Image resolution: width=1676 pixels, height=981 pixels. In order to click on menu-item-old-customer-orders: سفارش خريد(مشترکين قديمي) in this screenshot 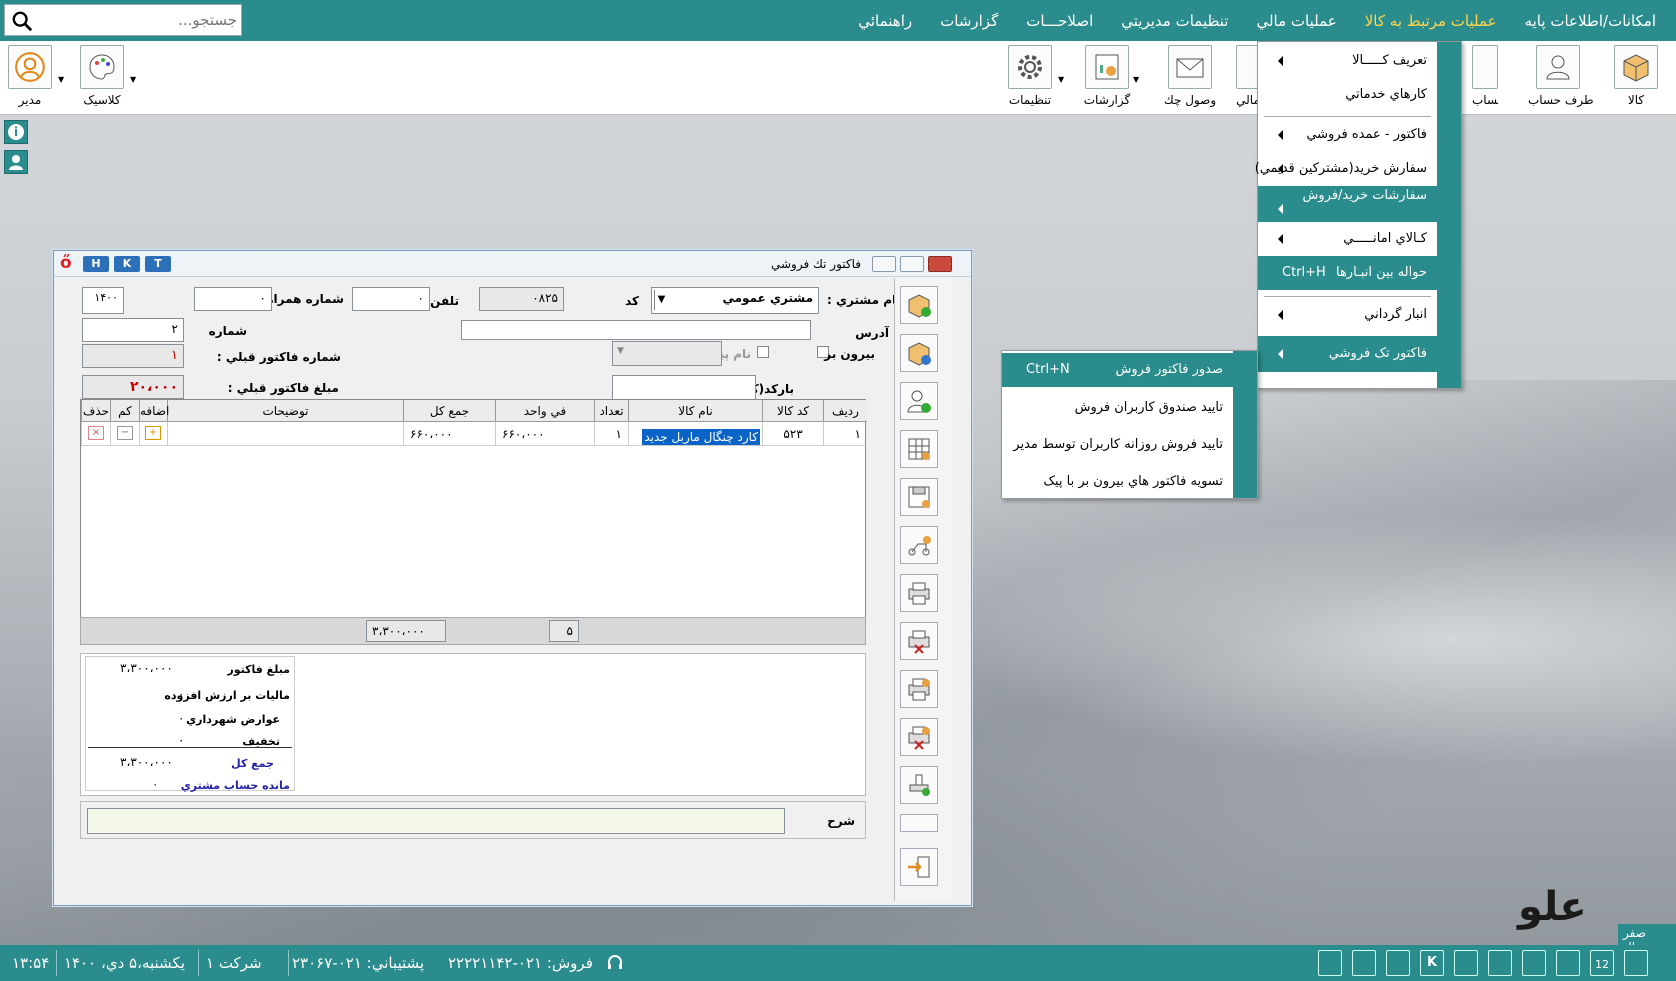, I will do `click(1358, 169)`.